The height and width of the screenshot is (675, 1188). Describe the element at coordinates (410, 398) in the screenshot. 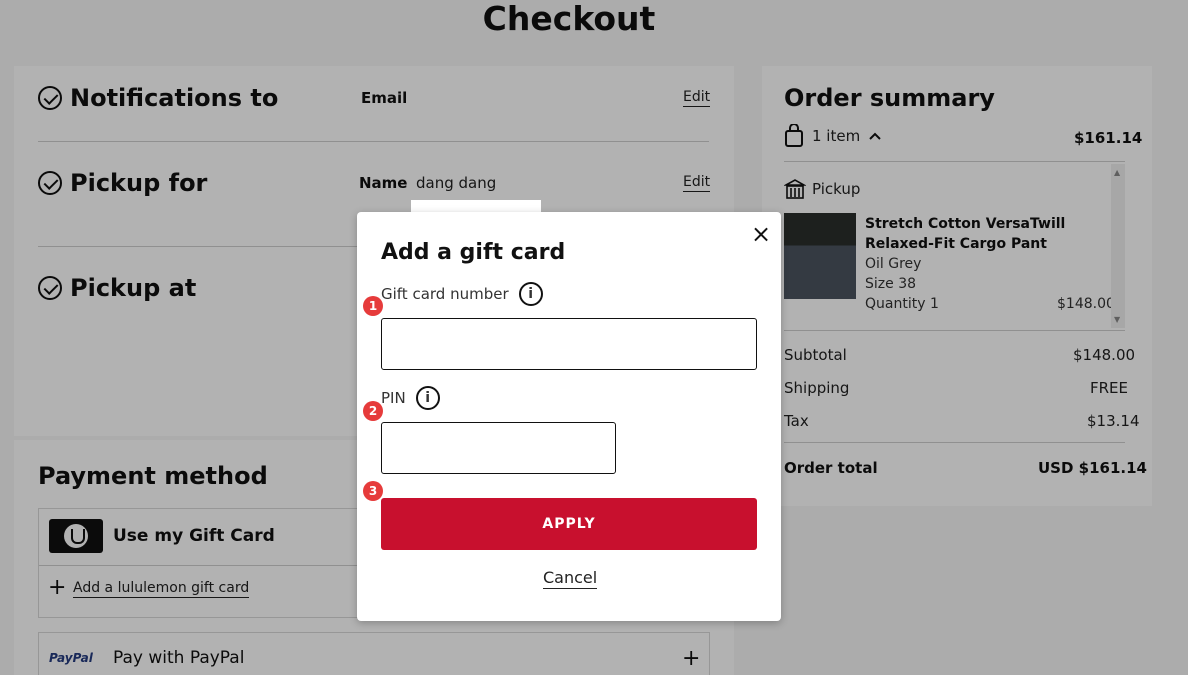

I see `pin-label-row: PIN i` at that location.